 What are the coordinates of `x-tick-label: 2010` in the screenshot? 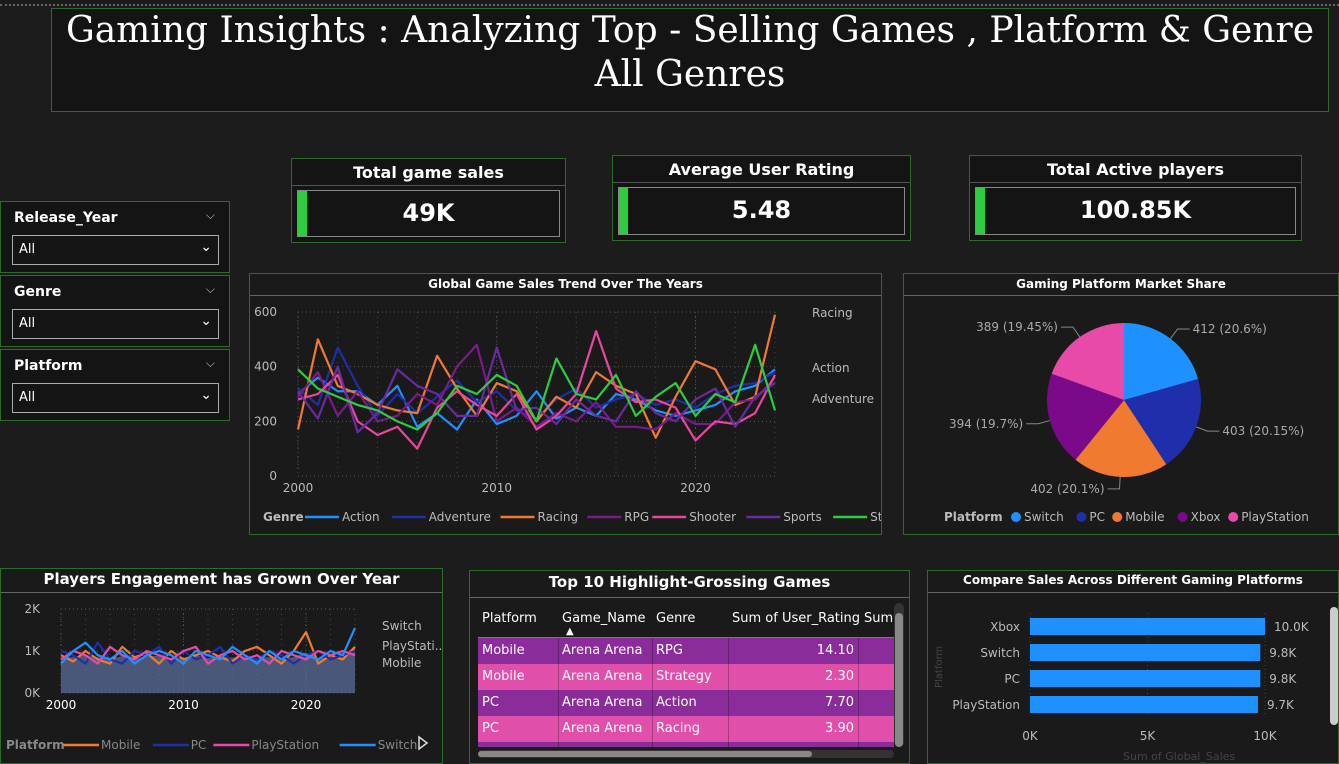 It's located at (183, 705).